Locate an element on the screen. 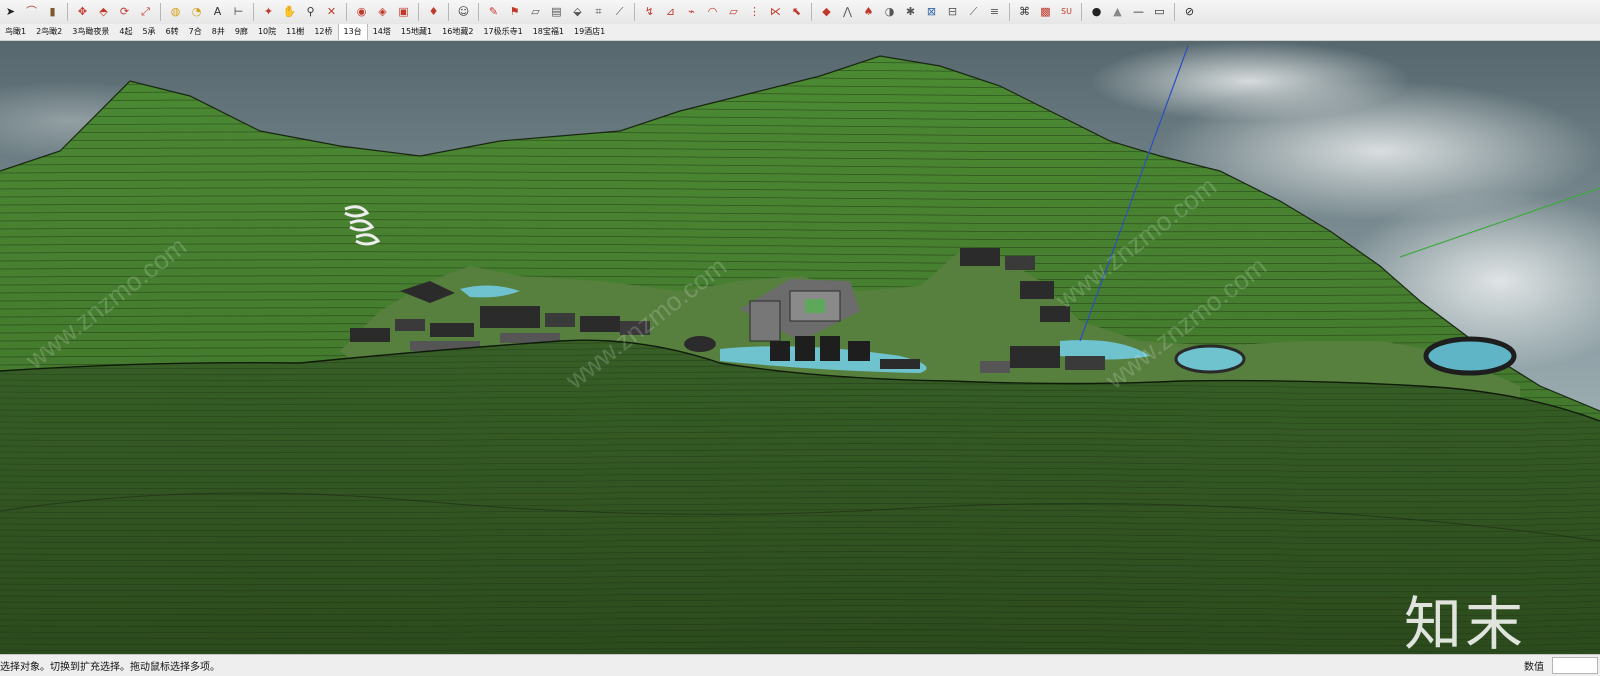 The width and height of the screenshot is (1600, 676). plugin-24-icon: ≡ is located at coordinates (994, 12).